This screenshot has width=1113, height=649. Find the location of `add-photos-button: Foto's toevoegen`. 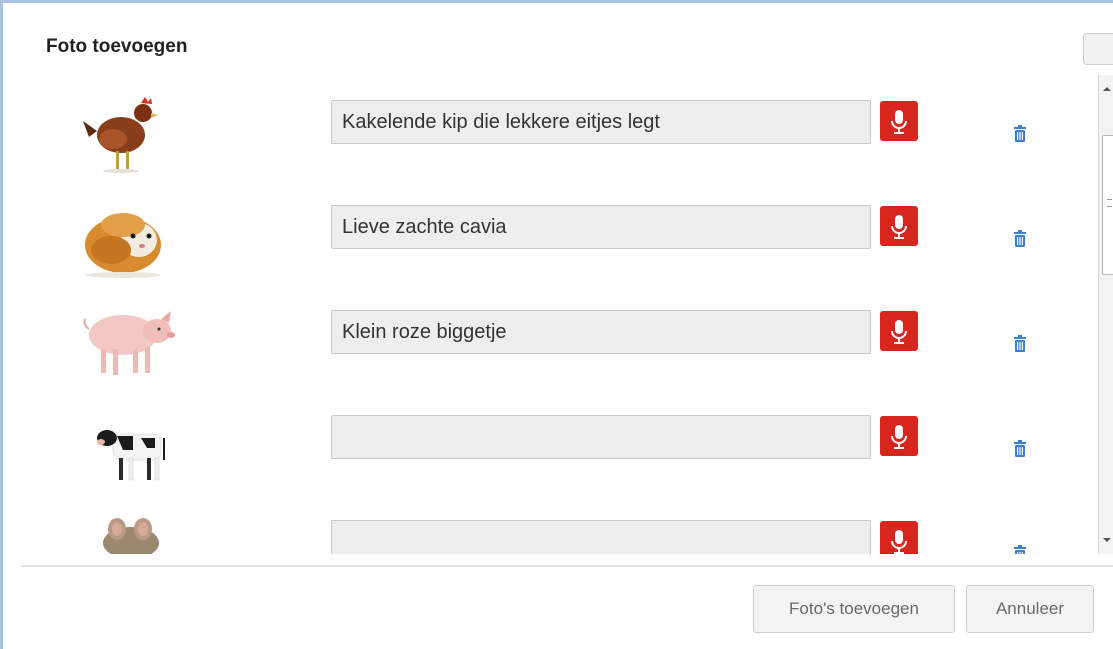

add-photos-button: Foto's toevoegen is located at coordinates (854, 609).